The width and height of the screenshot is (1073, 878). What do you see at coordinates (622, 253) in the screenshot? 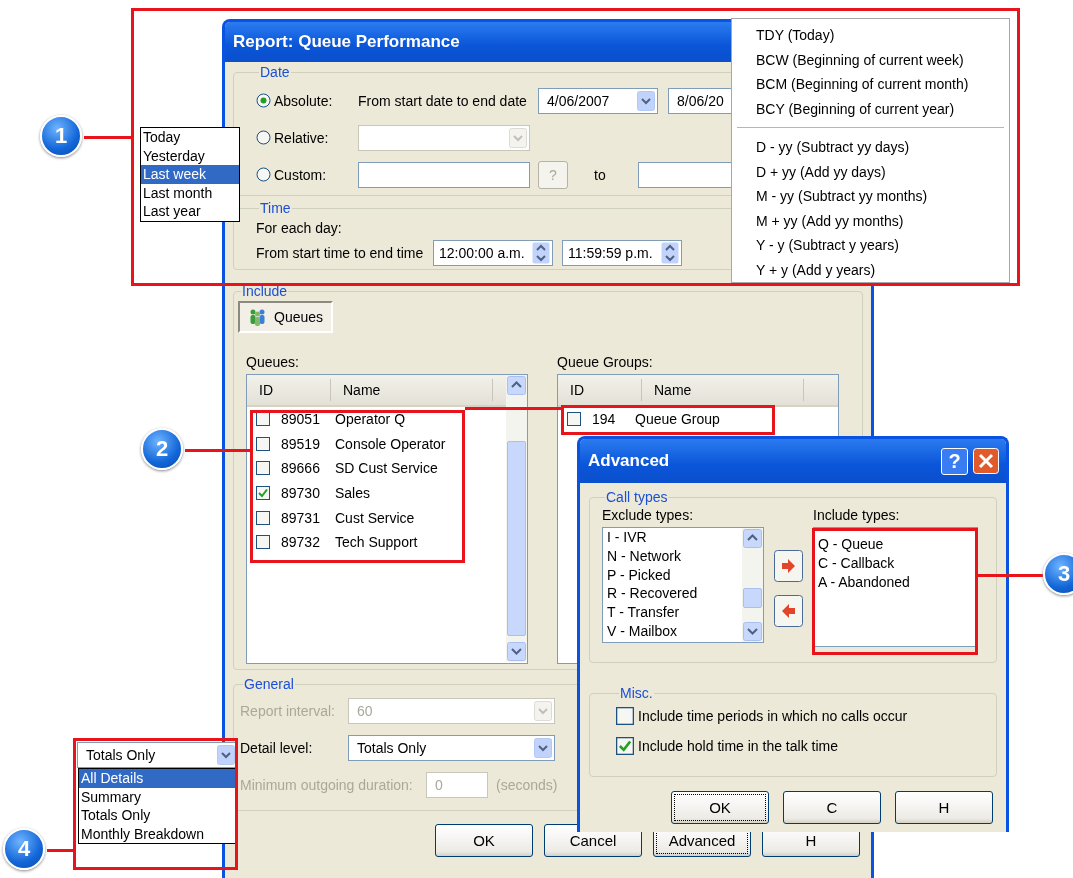
I see `end-time-field: 11:59:59 p.m.` at bounding box center [622, 253].